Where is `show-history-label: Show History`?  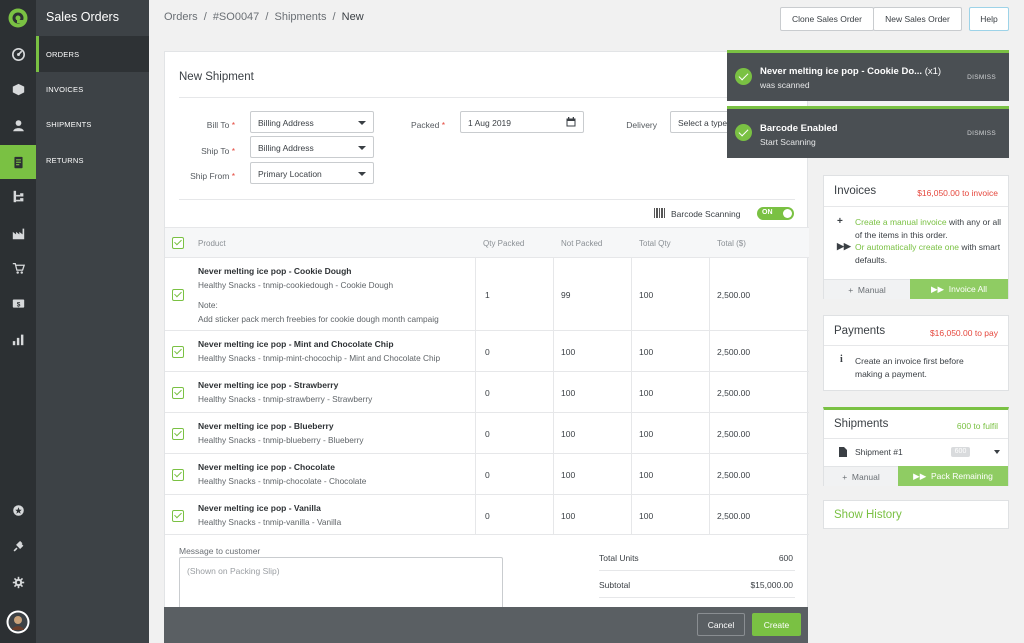
show-history-label: Show History is located at coordinates (868, 515).